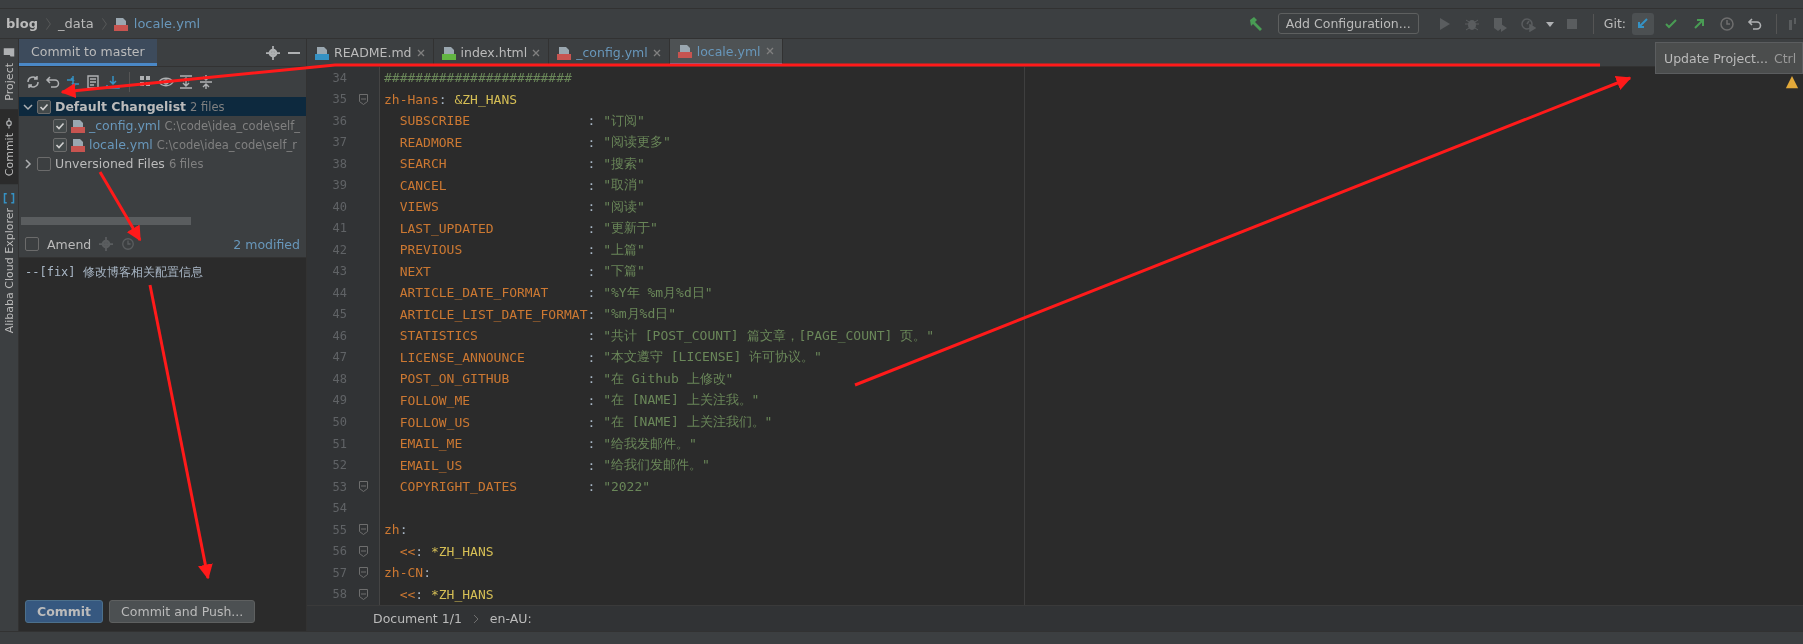 This screenshot has height=644, width=1803. Describe the element at coordinates (396, 530) in the screenshot. I see `code-line: zh:` at that location.